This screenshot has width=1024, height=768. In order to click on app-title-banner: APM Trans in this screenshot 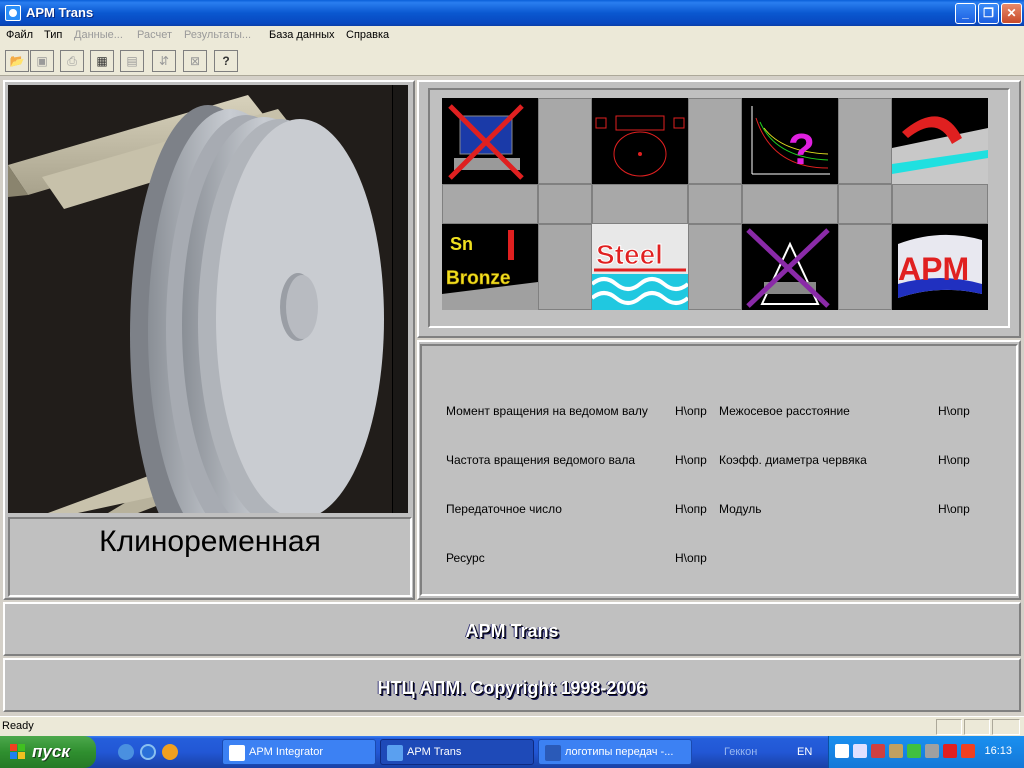, I will do `click(512, 629)`.